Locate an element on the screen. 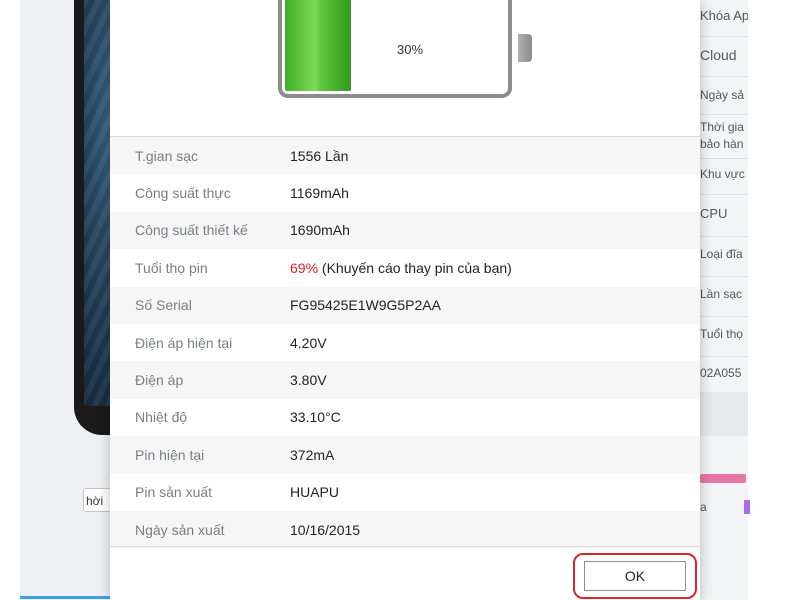 This screenshot has width=800, height=600. row-label-current-voltage: Điện áp hiện tại is located at coordinates (184, 342).